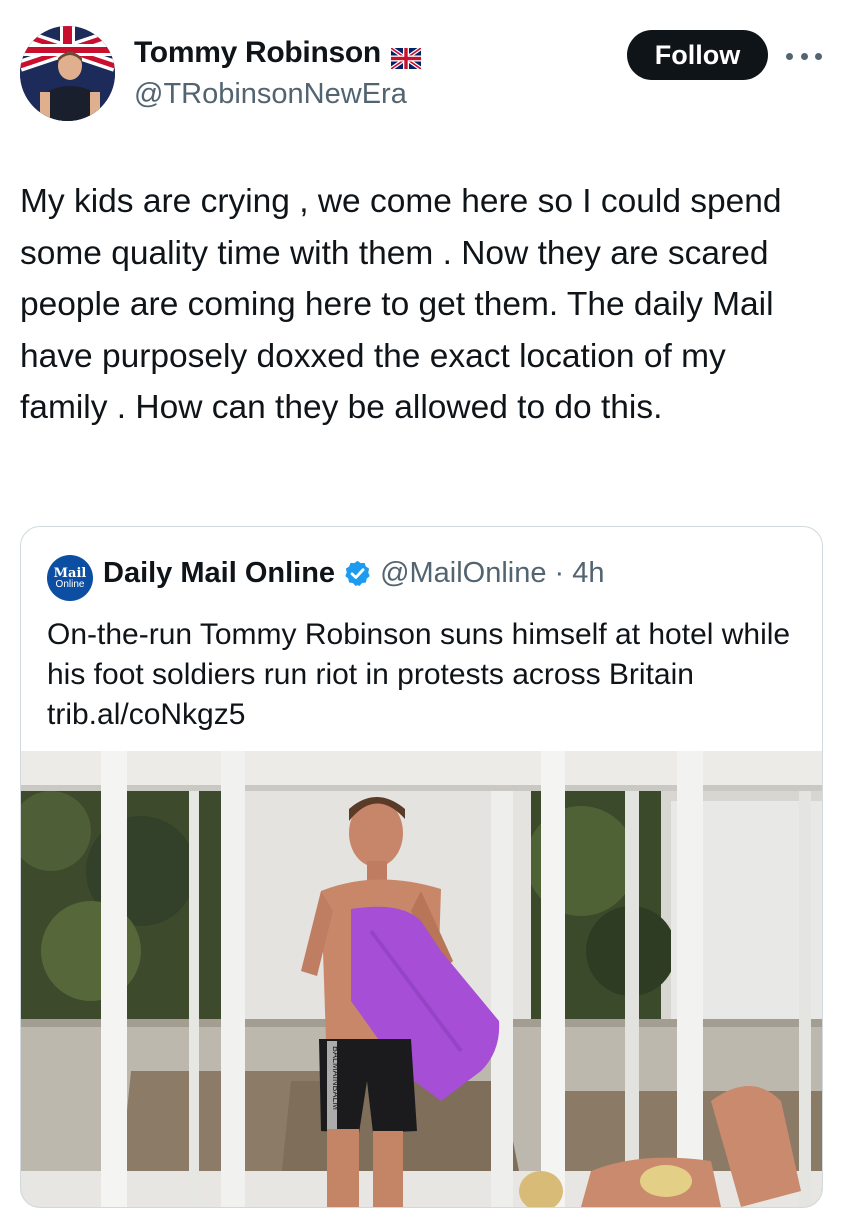 This screenshot has height=1208, width=843. What do you see at coordinates (219, 573) in the screenshot?
I see `quoted-author-name: Daily Mail Online` at bounding box center [219, 573].